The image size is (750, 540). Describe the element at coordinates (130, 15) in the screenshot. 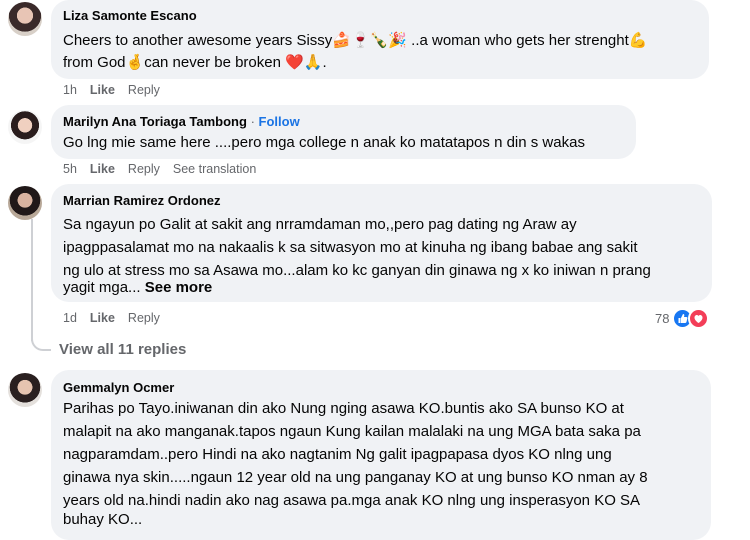

I see `comment-author: Liza Samonte Escano` at that location.